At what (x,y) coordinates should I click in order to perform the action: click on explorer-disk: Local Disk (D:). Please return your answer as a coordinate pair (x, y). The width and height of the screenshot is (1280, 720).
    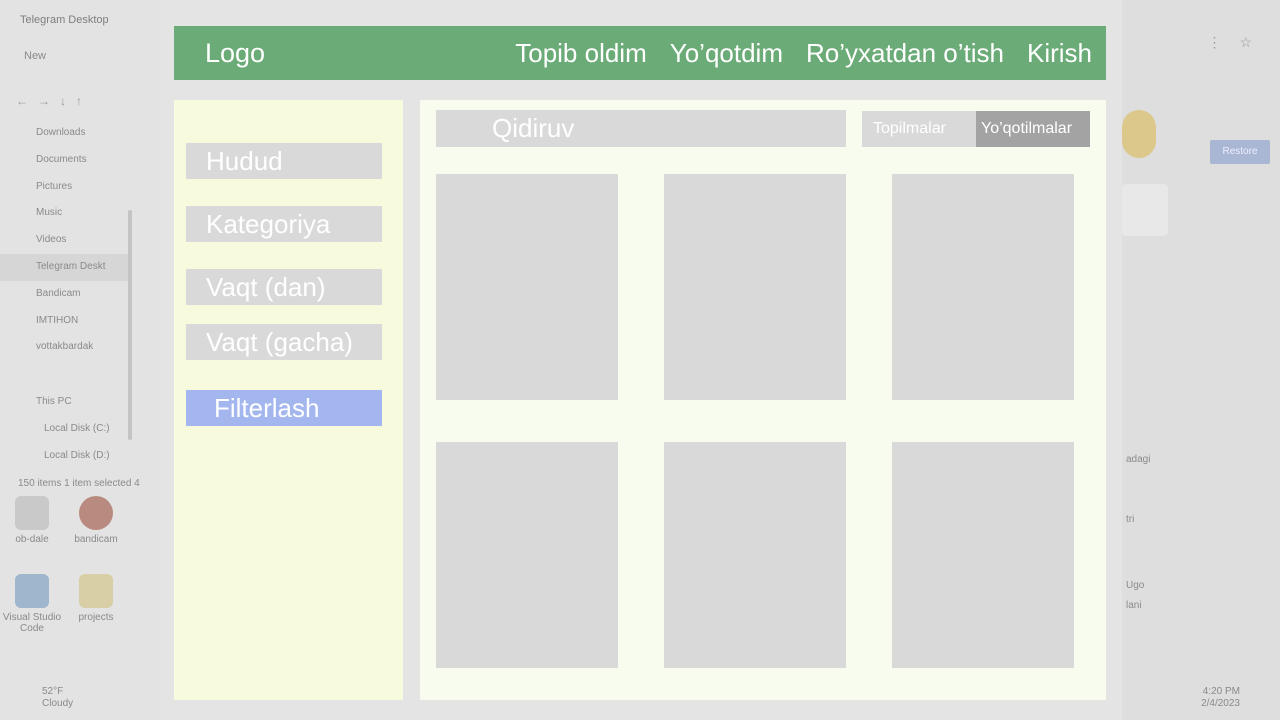
    Looking at the image, I should click on (77, 455).